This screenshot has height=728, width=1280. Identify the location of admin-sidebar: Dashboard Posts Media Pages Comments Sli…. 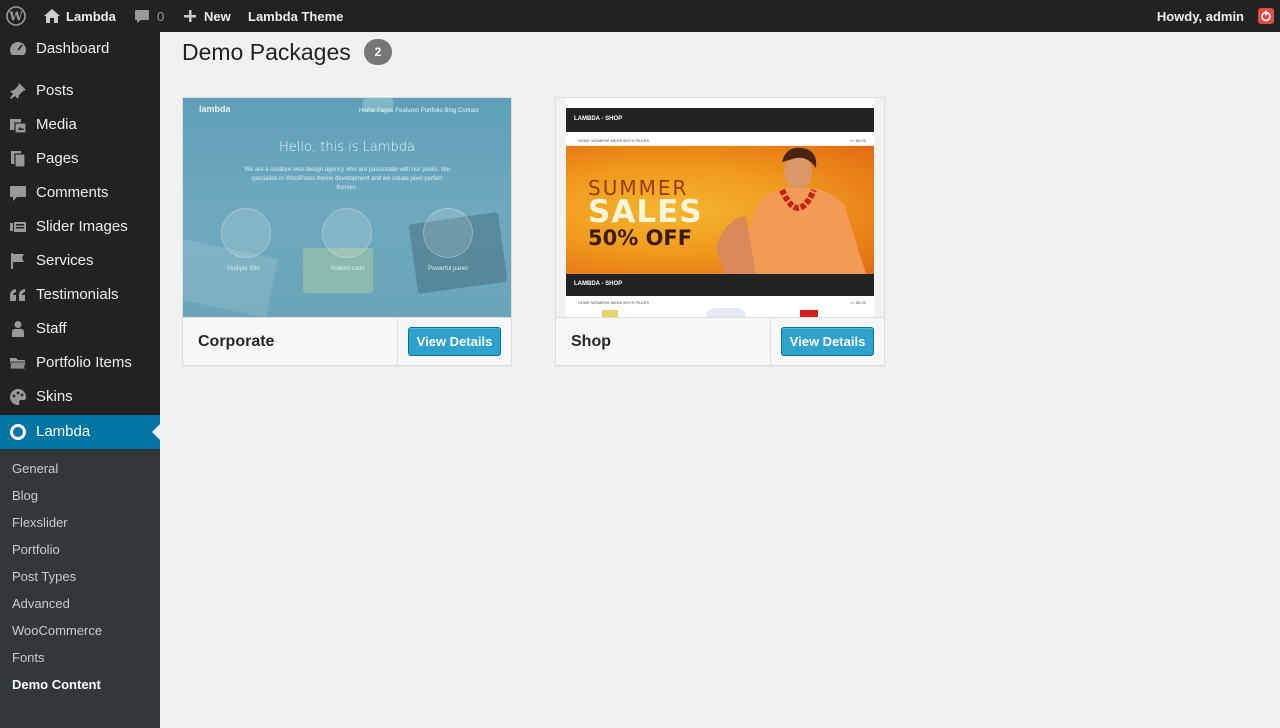
(80, 380).